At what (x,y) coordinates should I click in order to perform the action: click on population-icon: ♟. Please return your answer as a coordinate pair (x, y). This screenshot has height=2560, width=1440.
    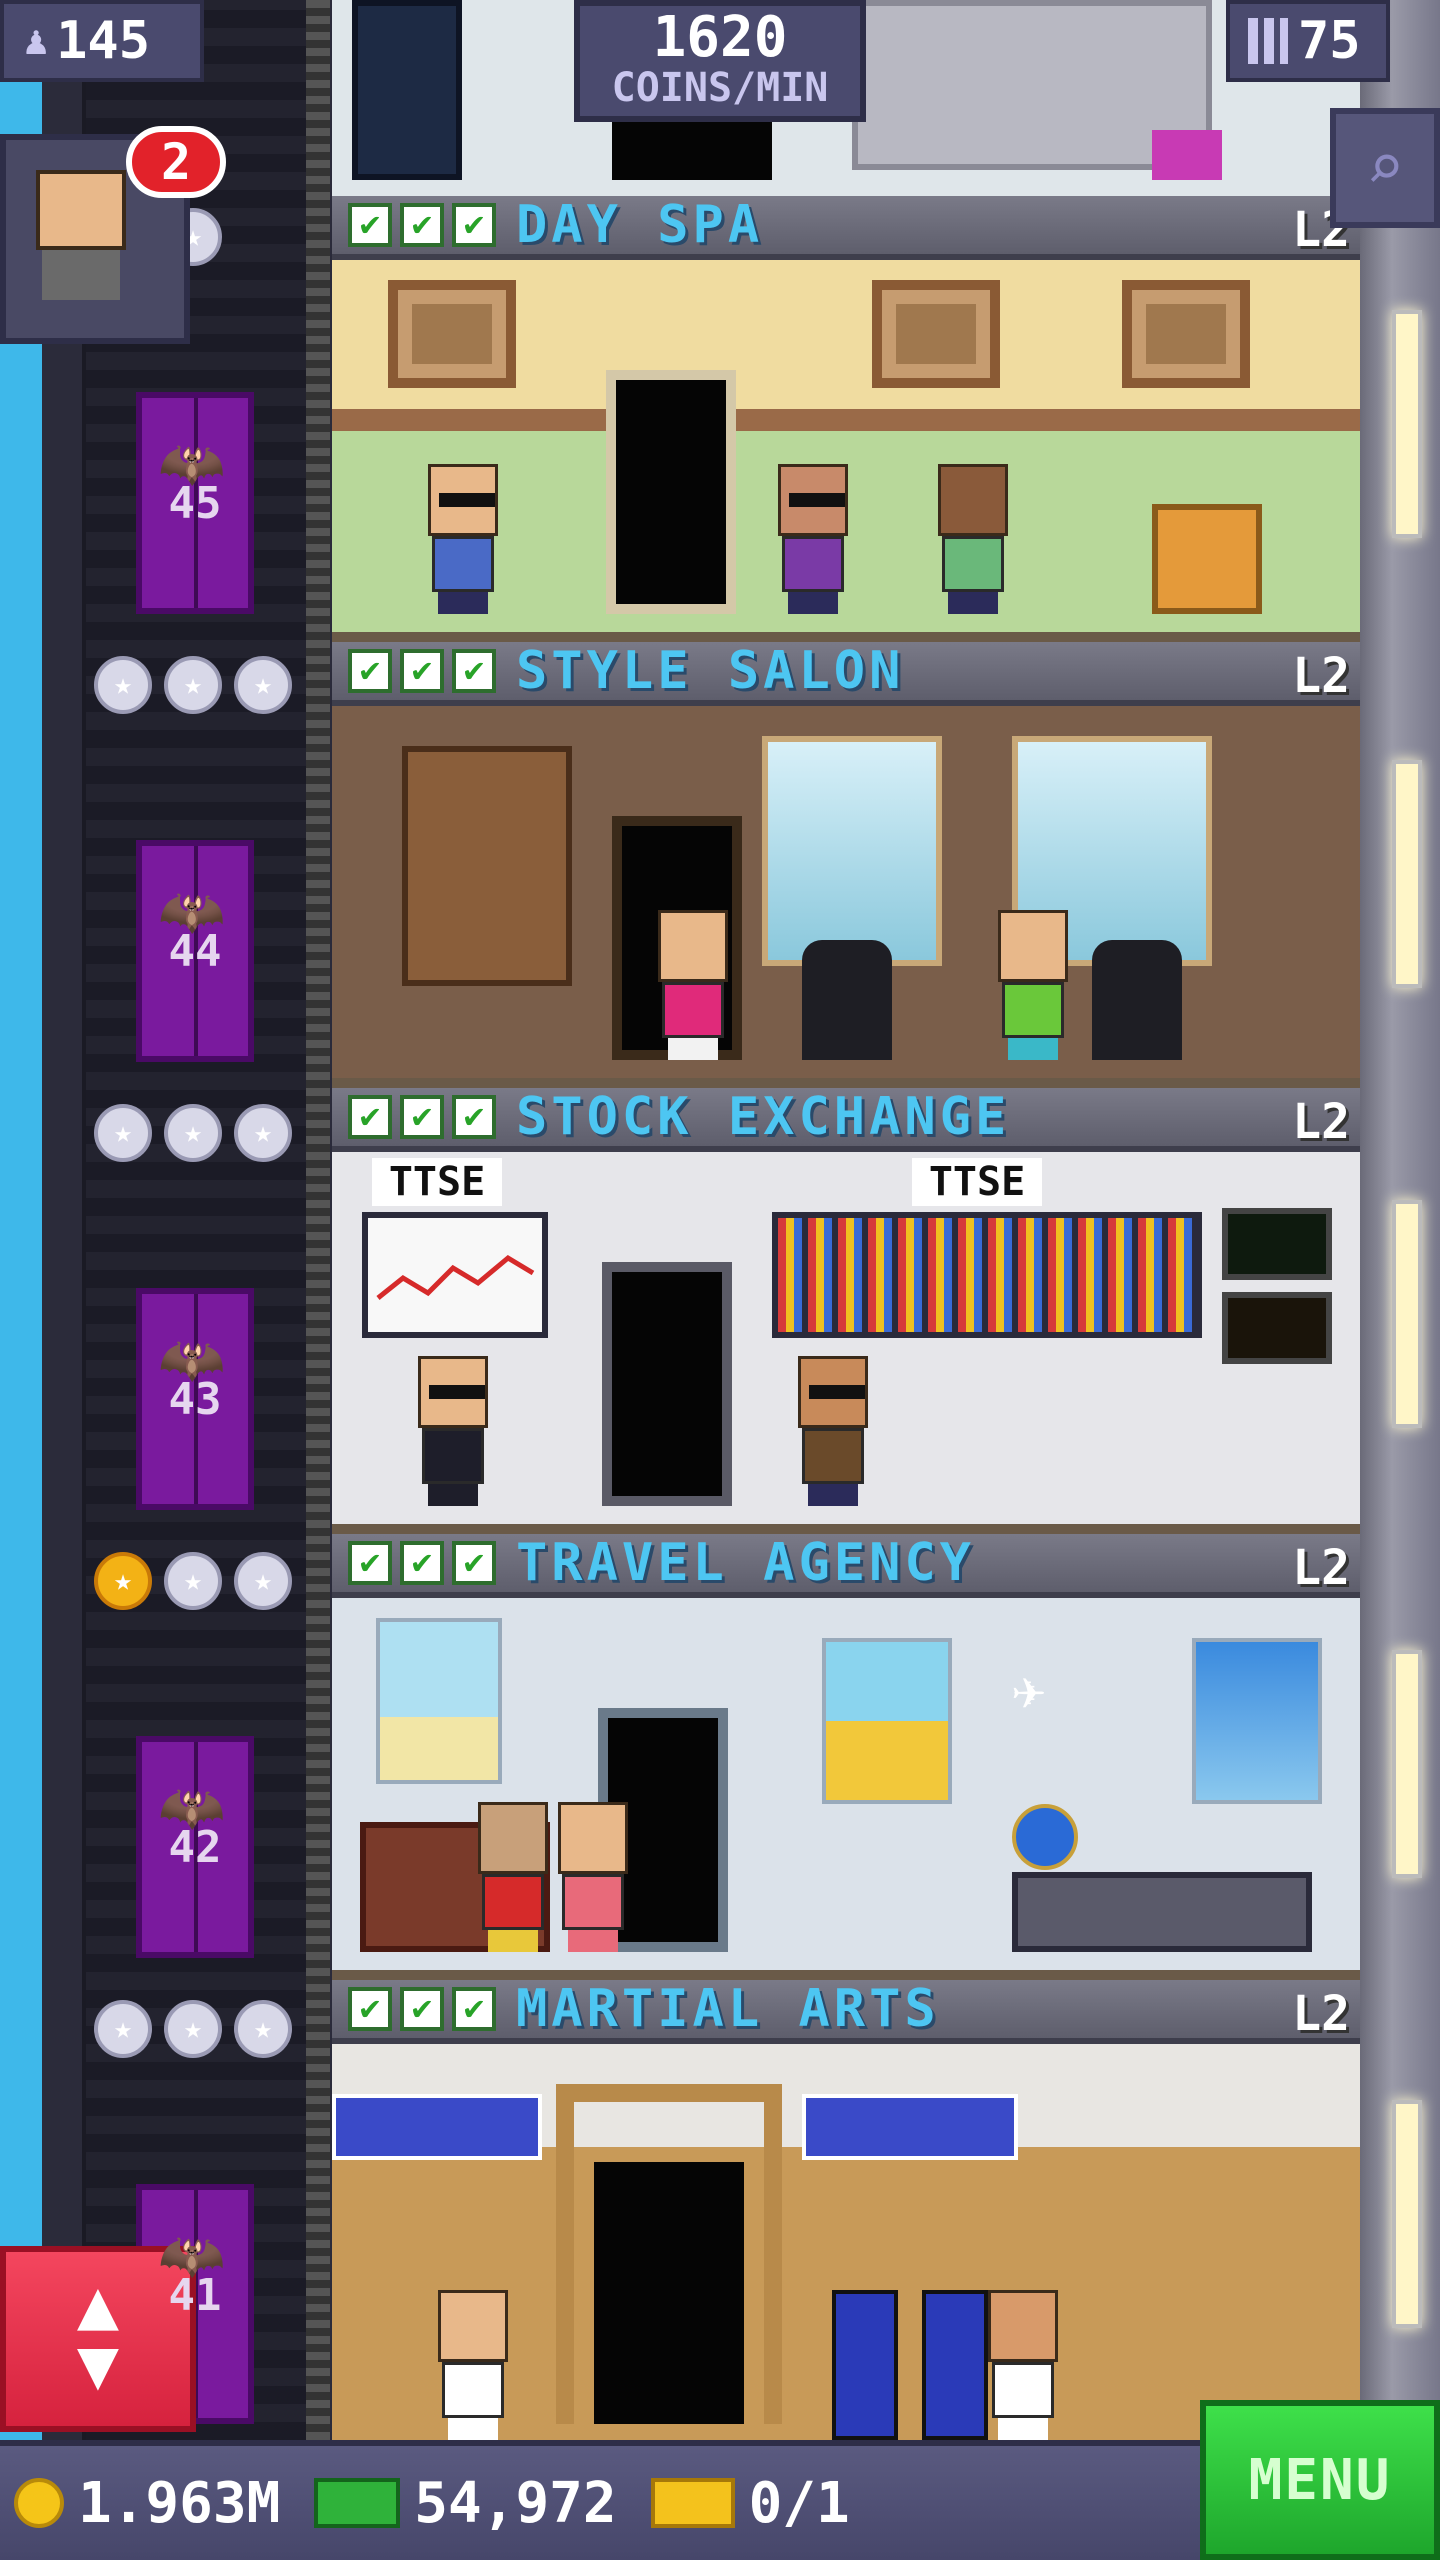
    Looking at the image, I should click on (36, 41).